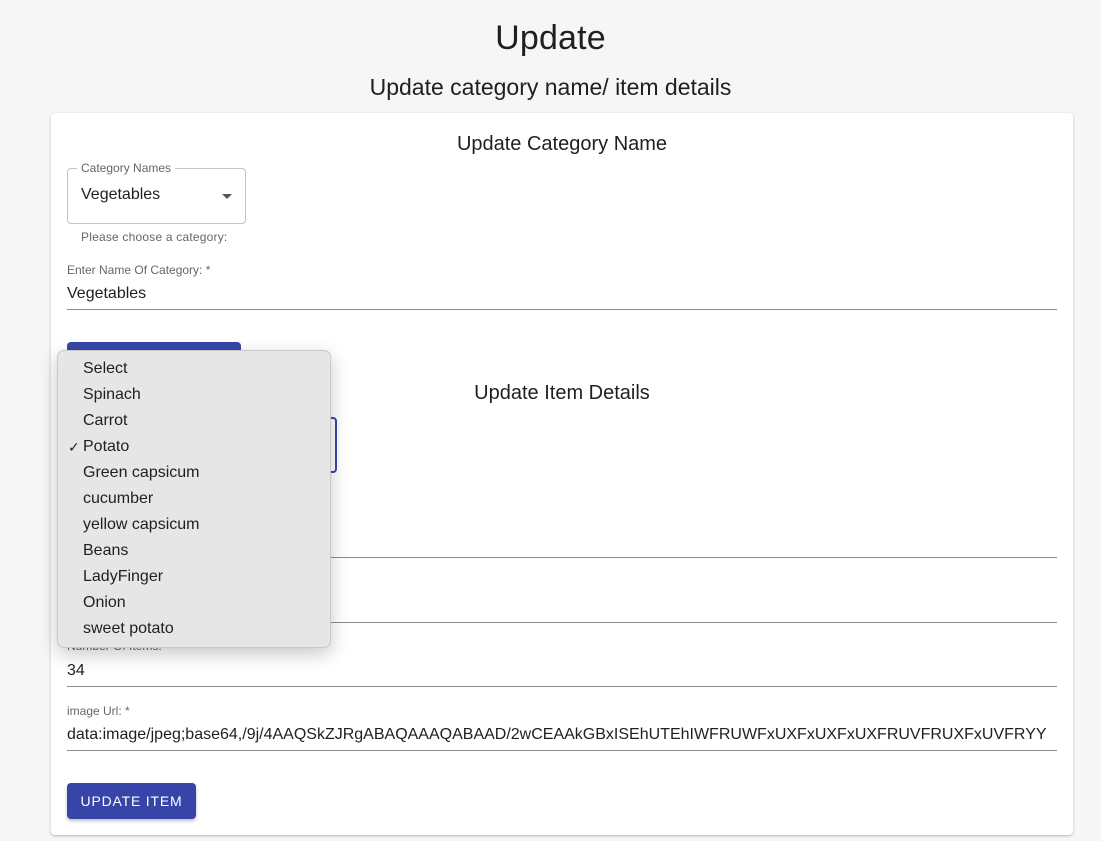  Describe the element at coordinates (106, 550) in the screenshot. I see `dropdown-option-label: Beans` at that location.